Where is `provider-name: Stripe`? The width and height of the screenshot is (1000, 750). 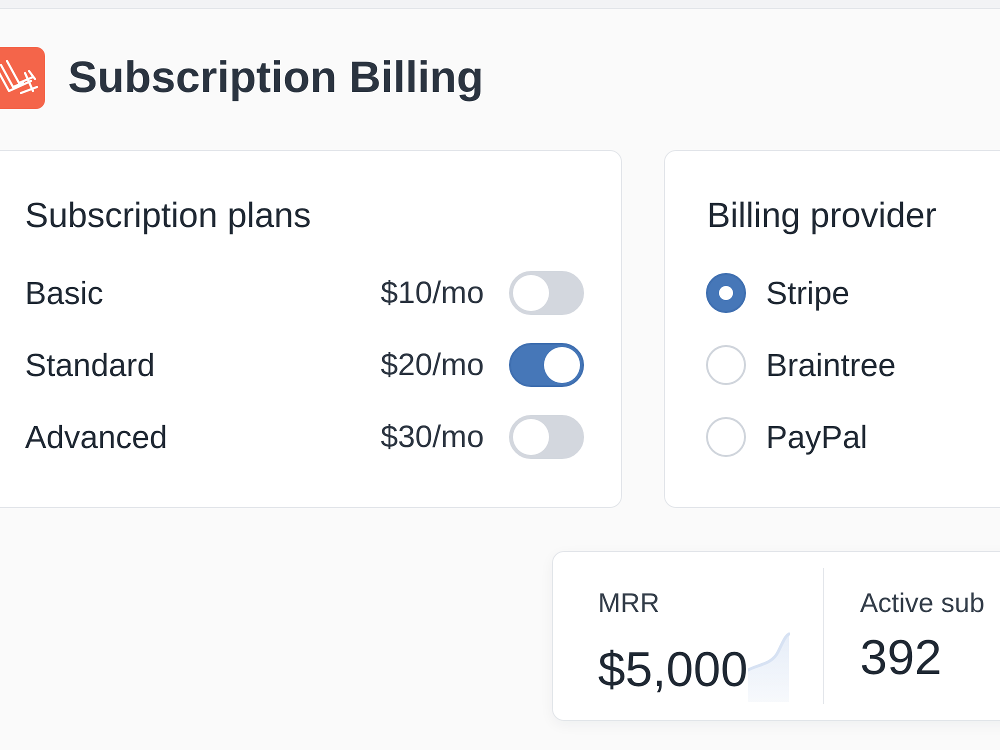
provider-name: Stripe is located at coordinates (808, 293).